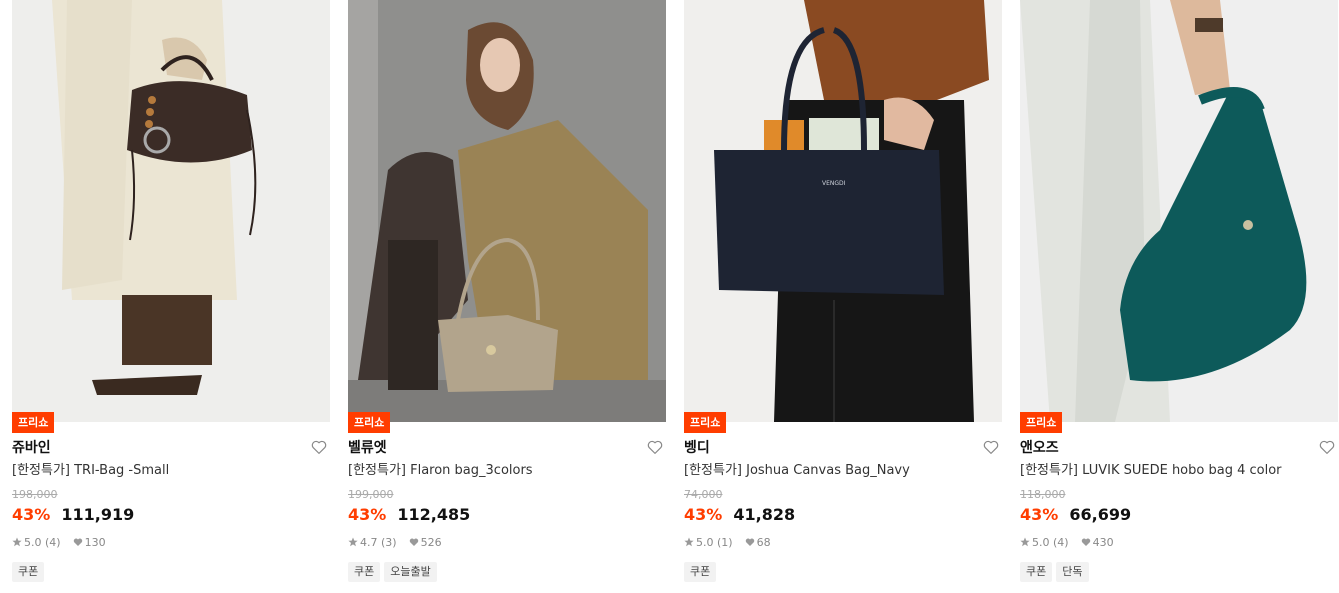 The height and width of the screenshot is (593, 1339). I want to click on brand-name: 쥬바인, so click(31, 448).